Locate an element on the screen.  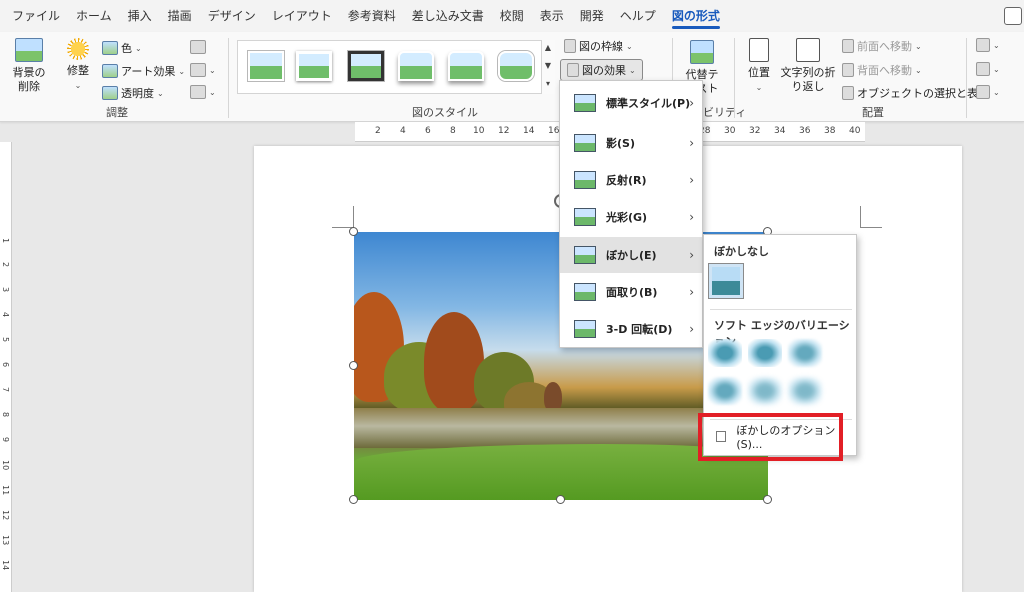
bring-forward-button: 前面へ移動 ⌄ is located at coordinates (882, 46).